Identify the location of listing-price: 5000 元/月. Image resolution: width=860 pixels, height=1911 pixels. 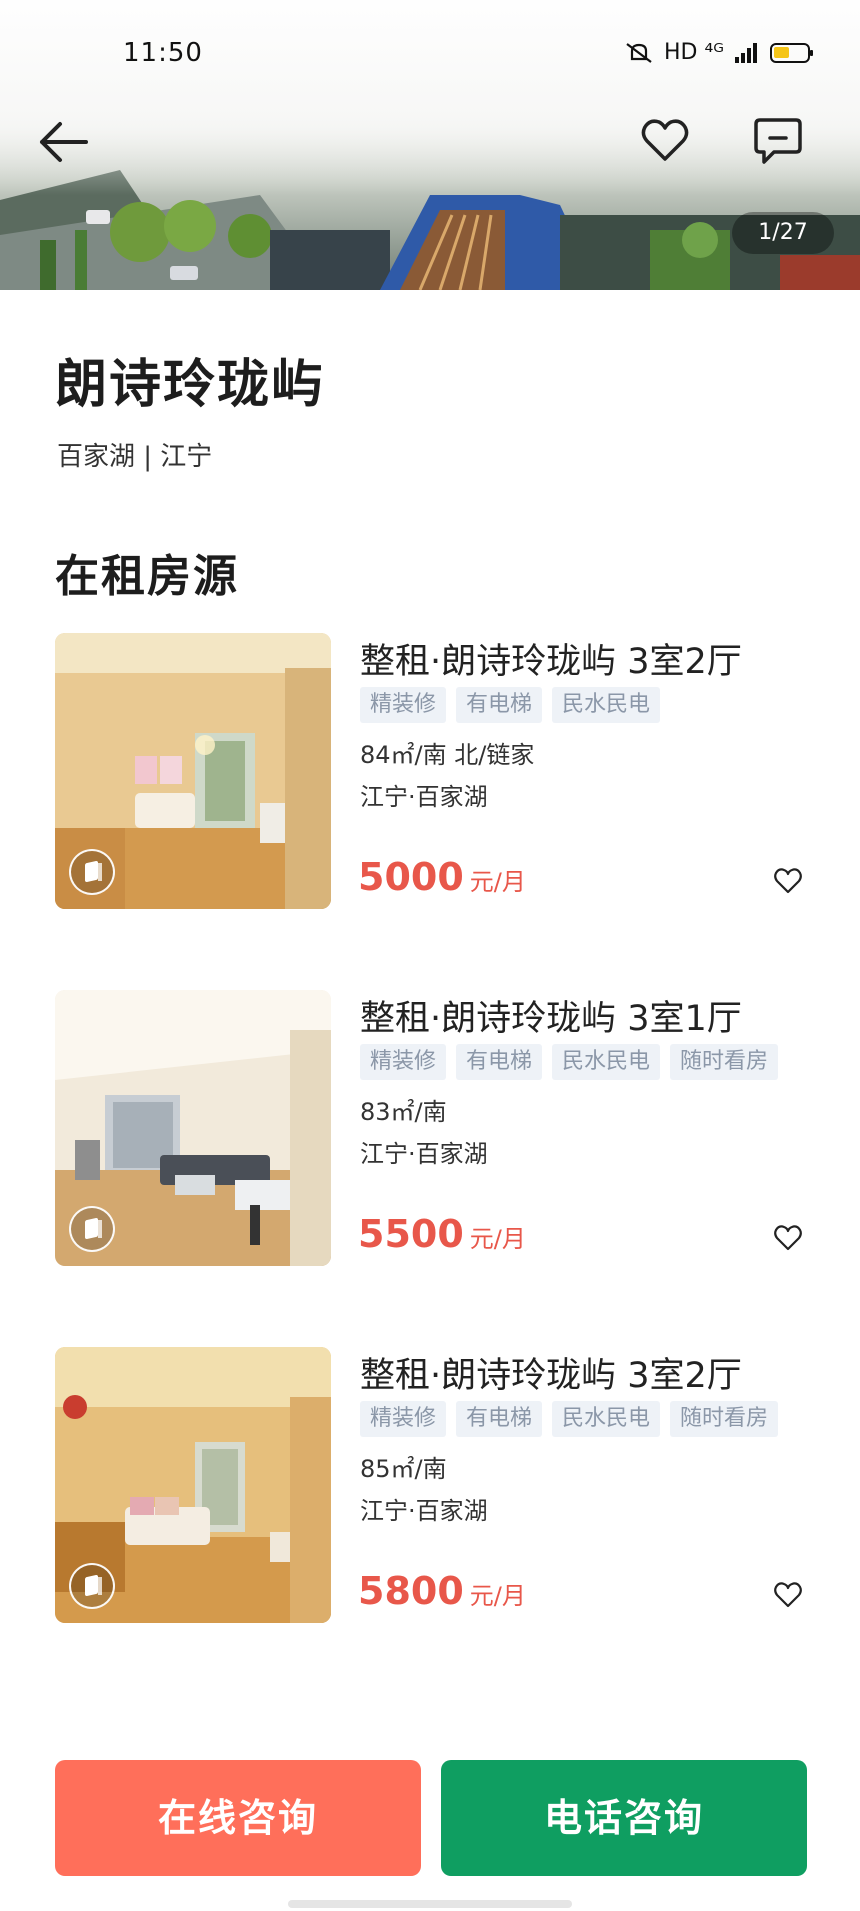
(442, 877).